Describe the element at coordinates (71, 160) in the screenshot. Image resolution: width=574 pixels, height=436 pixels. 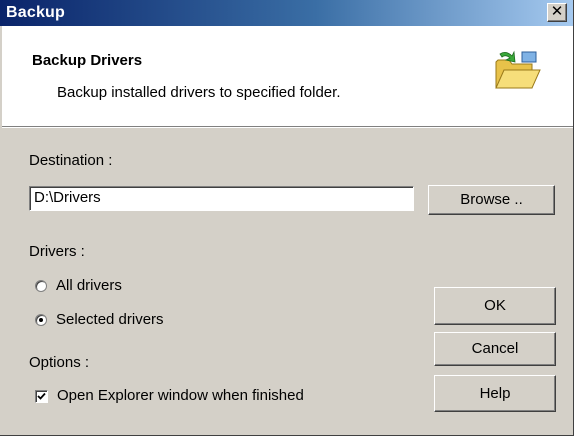
I see `destination-label: Destination :` at that location.